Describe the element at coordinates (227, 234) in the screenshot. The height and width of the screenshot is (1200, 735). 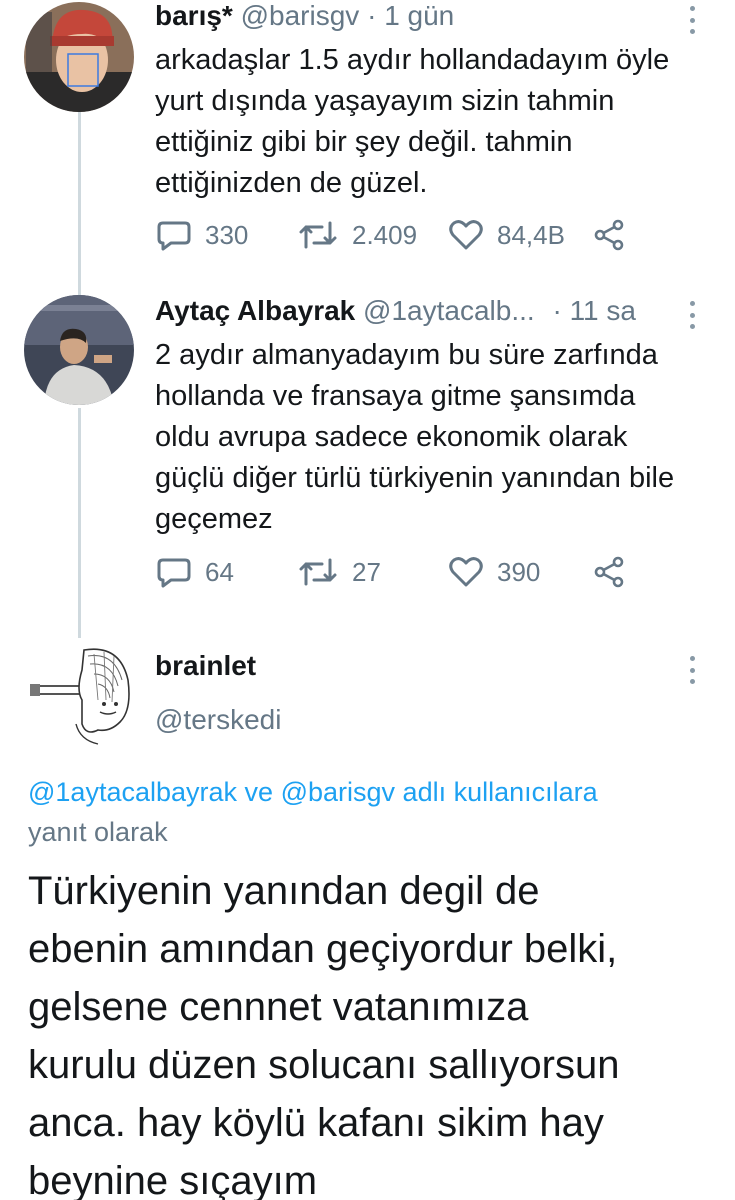
I see `reply-count: 330` at that location.